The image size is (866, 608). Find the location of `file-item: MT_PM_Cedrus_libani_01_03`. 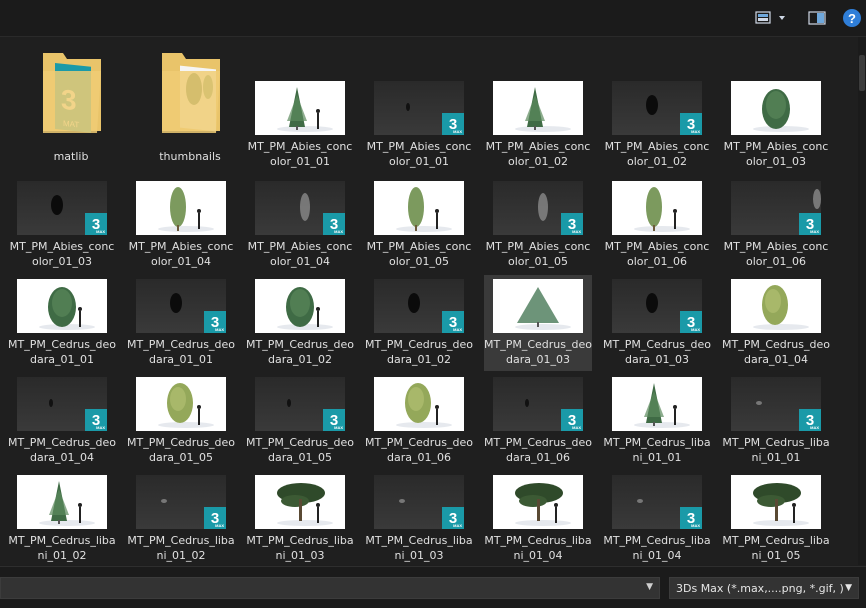

file-item: MT_PM_Cedrus_libani_01_03 is located at coordinates (300, 518).